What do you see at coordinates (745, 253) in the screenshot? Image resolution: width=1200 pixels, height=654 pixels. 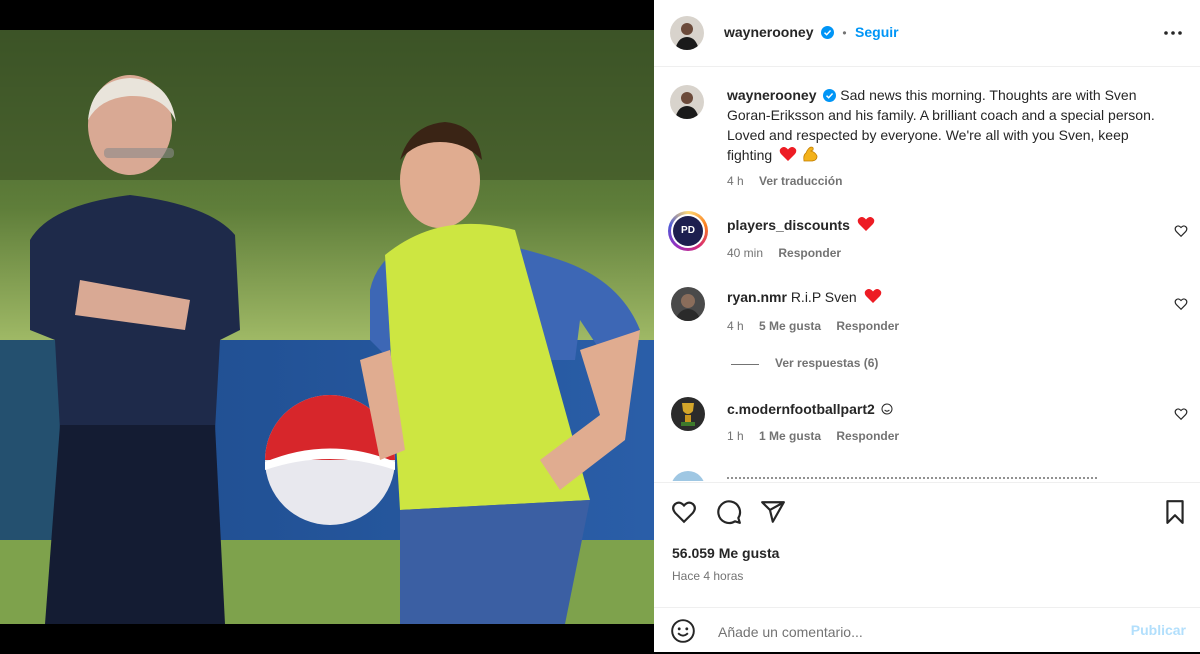 I see `comment-time: 40 min` at bounding box center [745, 253].